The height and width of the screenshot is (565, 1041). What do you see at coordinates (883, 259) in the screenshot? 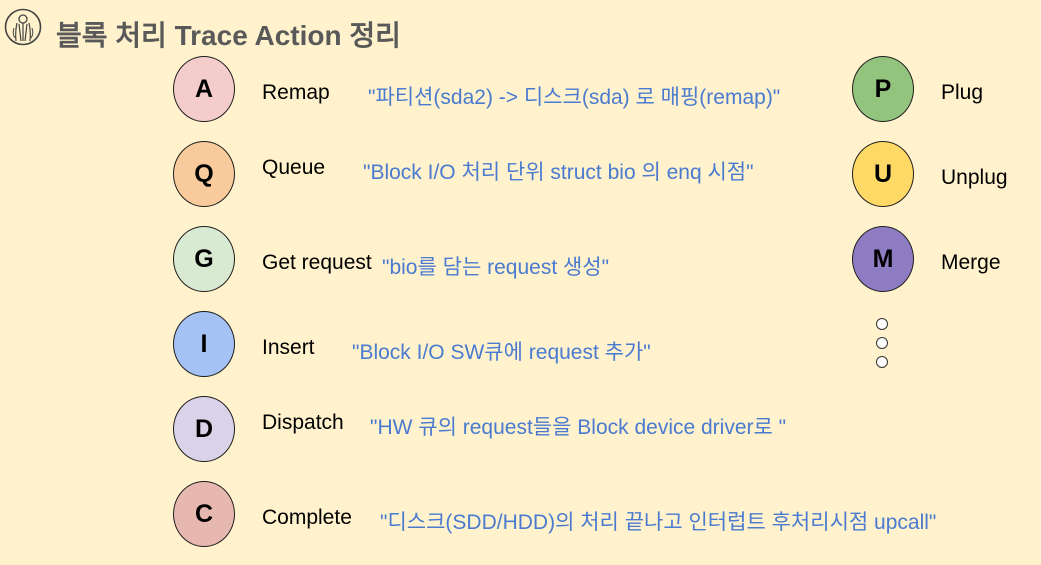
I see `action-badge-m: M` at bounding box center [883, 259].